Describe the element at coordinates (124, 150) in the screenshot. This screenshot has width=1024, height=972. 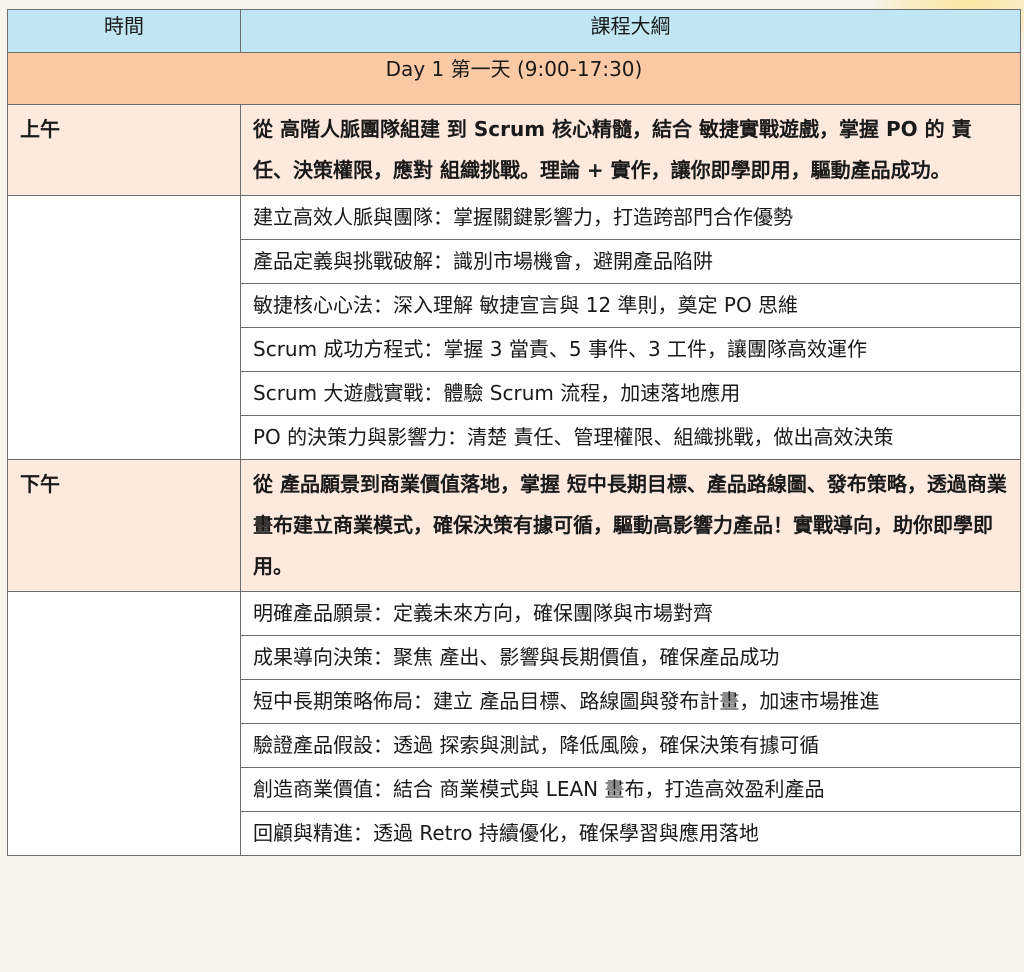
I see `session-time: 上午` at that location.